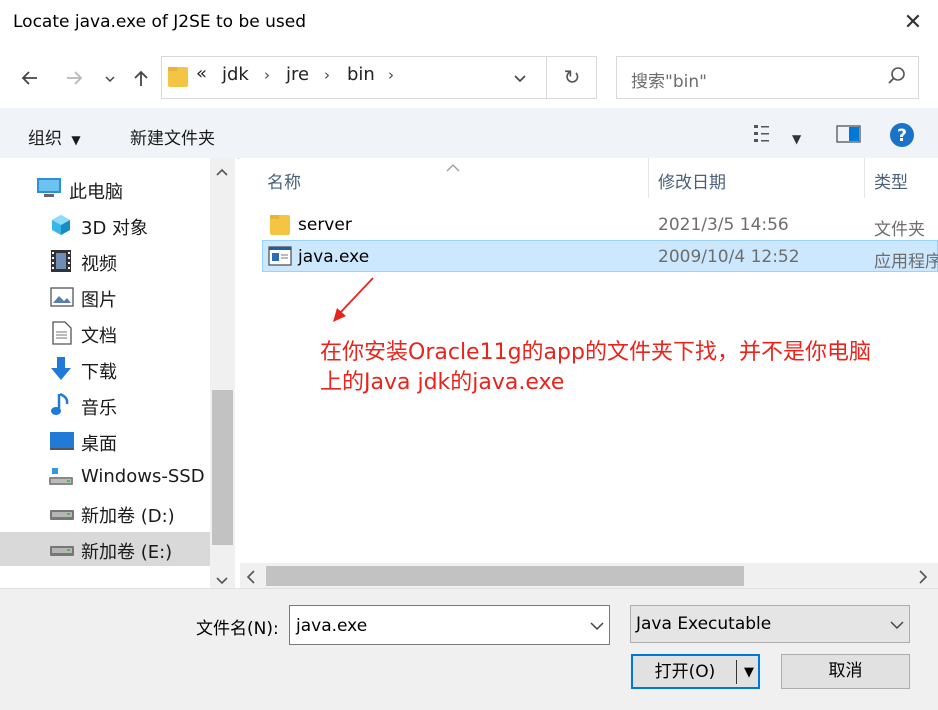 This screenshot has width=938, height=710. Describe the element at coordinates (600, 224) in the screenshot. I see `table-row` at that location.